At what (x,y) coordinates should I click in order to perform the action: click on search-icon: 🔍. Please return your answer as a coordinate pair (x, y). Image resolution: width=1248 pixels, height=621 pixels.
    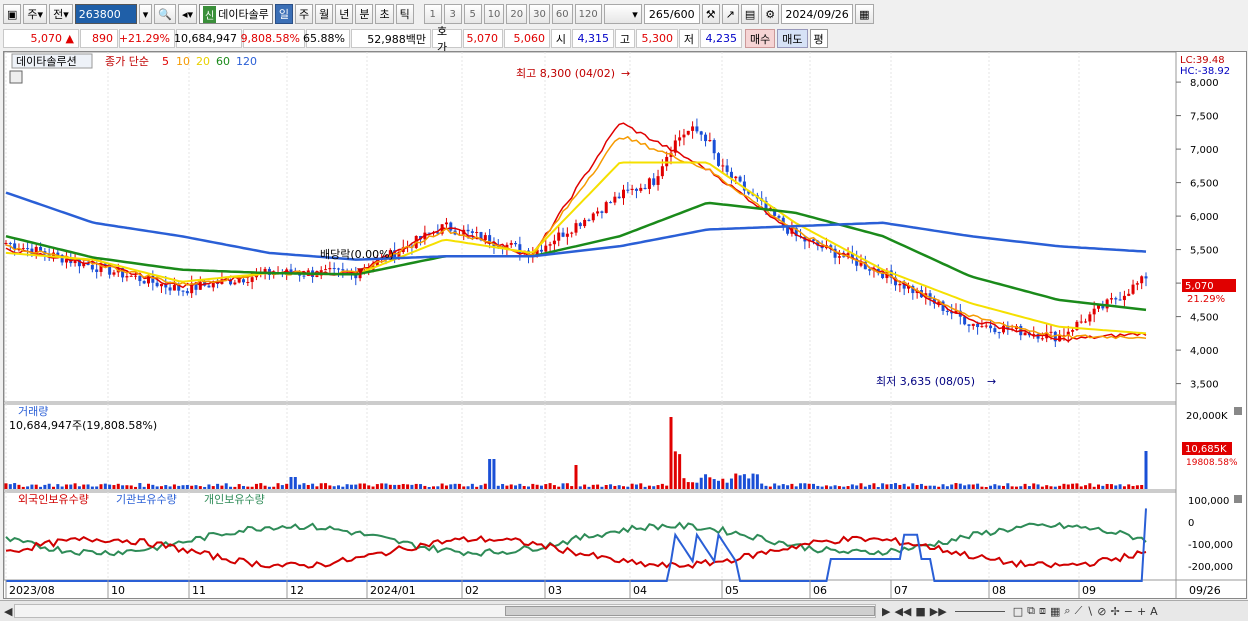
    Looking at the image, I should click on (165, 14).